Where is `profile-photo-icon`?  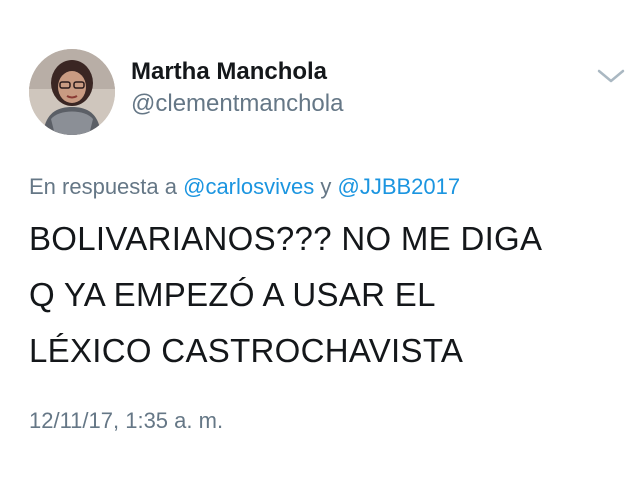 profile-photo-icon is located at coordinates (72, 92).